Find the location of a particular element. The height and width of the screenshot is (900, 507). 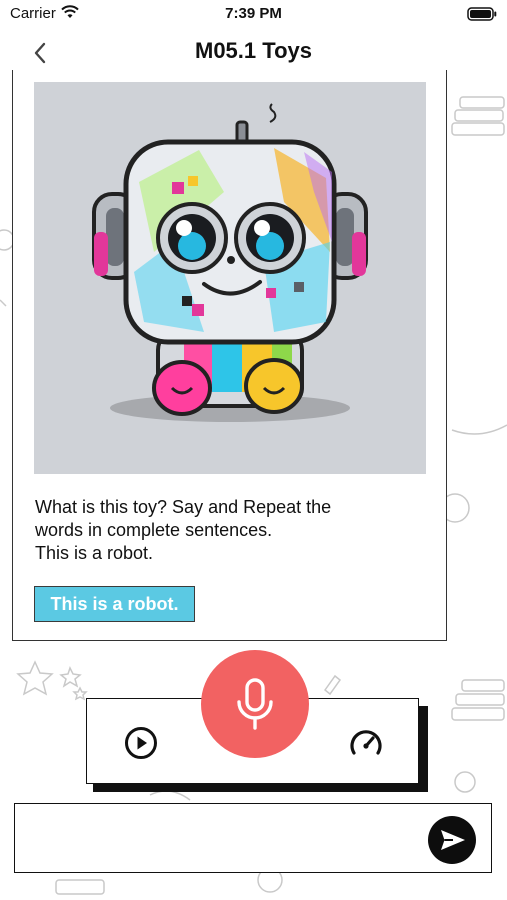

status-bar: Carrier 7:39 PM is located at coordinates (253, 14).